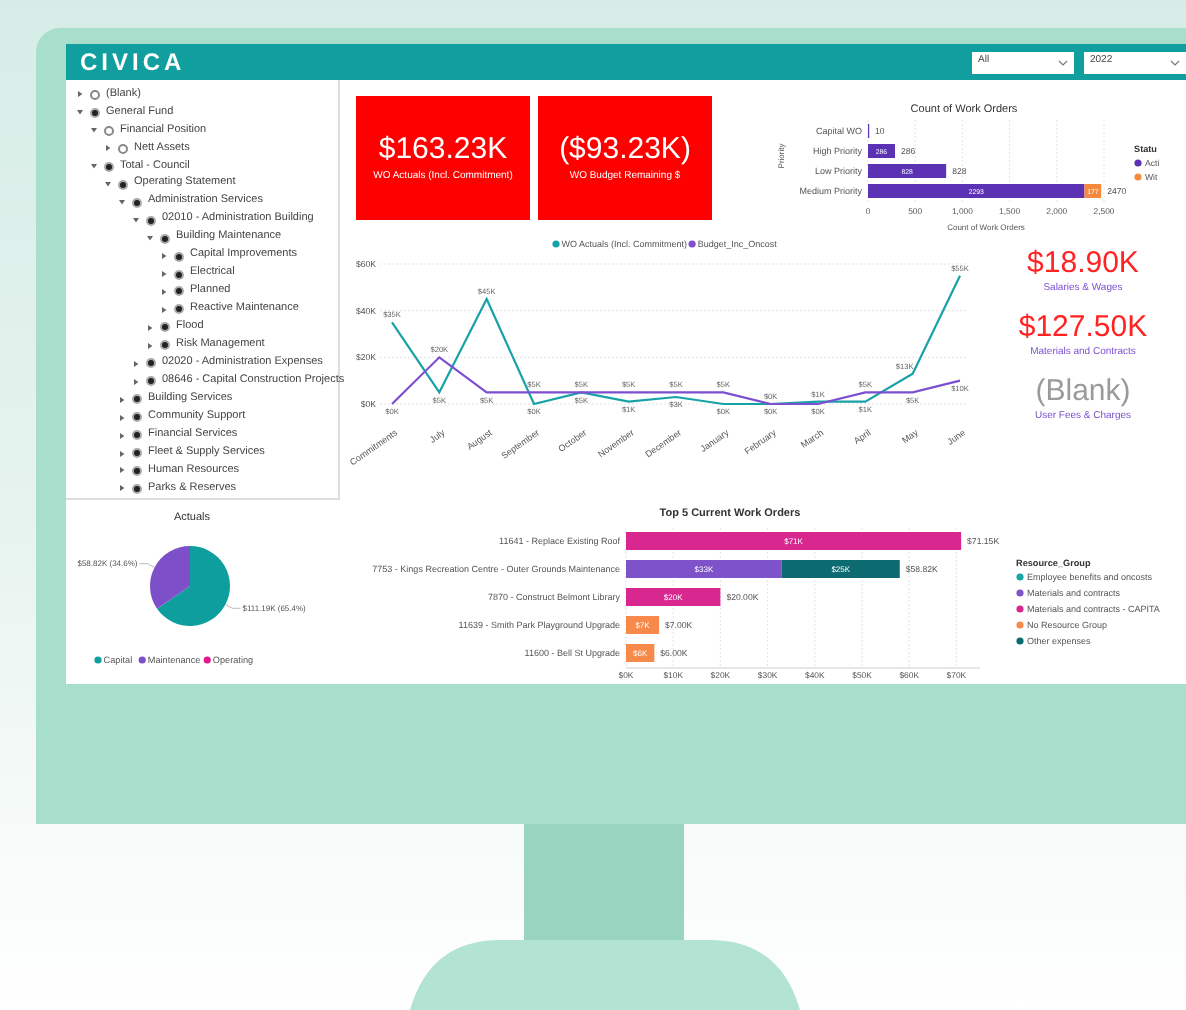 This screenshot has height=1010, width=1186. I want to click on kpi-value: ($93.23K), so click(625, 149).